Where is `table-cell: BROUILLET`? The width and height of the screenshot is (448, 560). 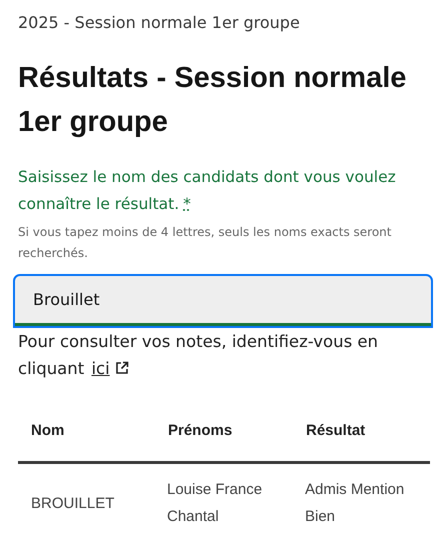 table-cell: BROUILLET is located at coordinates (72, 503).